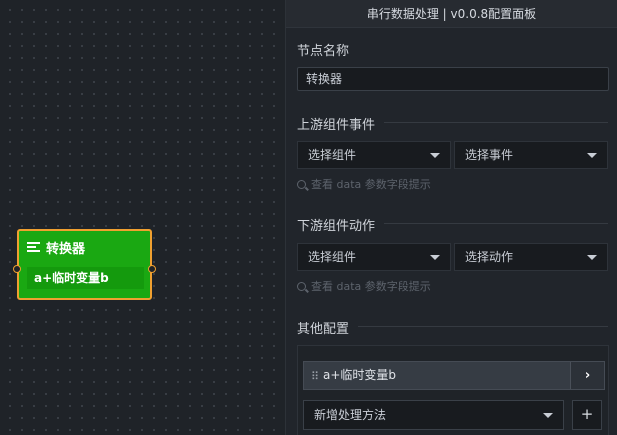 The height and width of the screenshot is (435, 617). I want to click on panel-title: 串行数据处理 | v0.0.8配置面板, so click(451, 14).